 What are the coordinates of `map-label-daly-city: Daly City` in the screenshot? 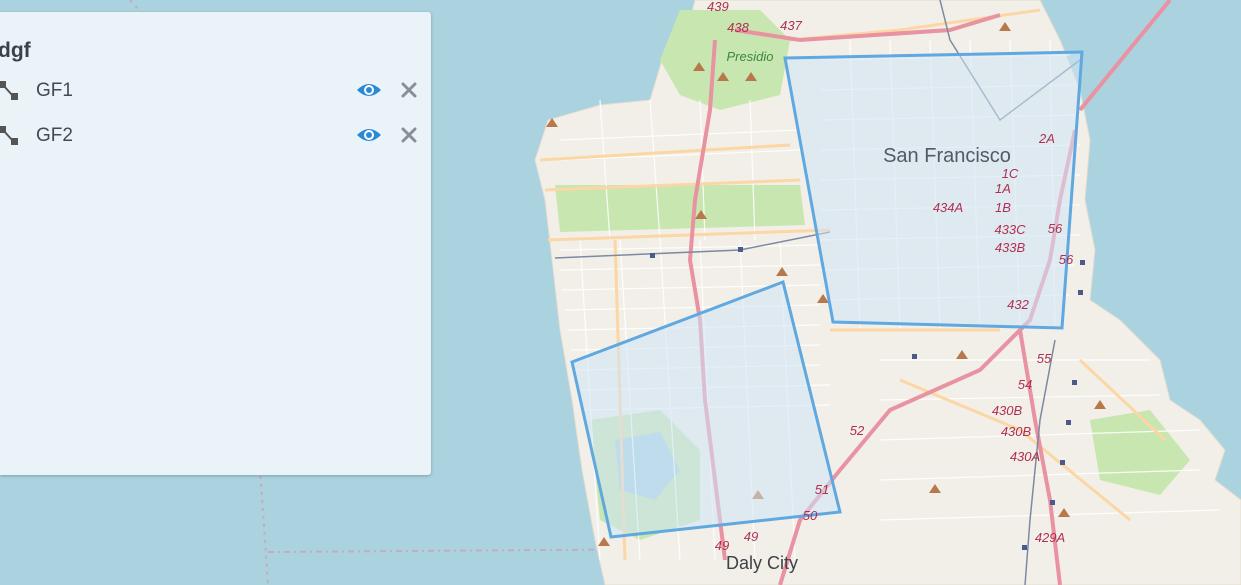 It's located at (762, 563).